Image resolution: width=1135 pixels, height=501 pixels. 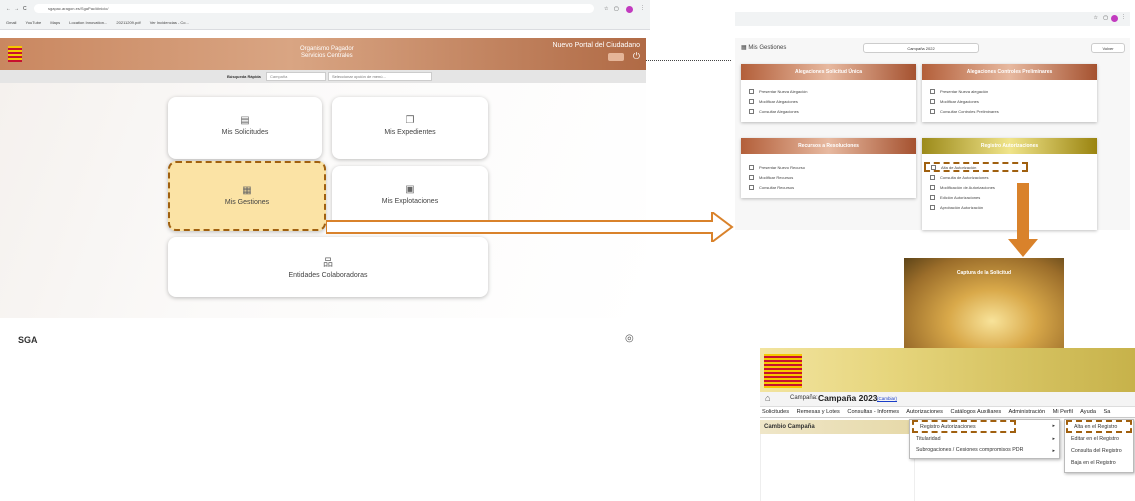 What do you see at coordinates (1009, 177) in the screenshot?
I see `panel-link: Consulta de Autorizaciones` at bounding box center [1009, 177].